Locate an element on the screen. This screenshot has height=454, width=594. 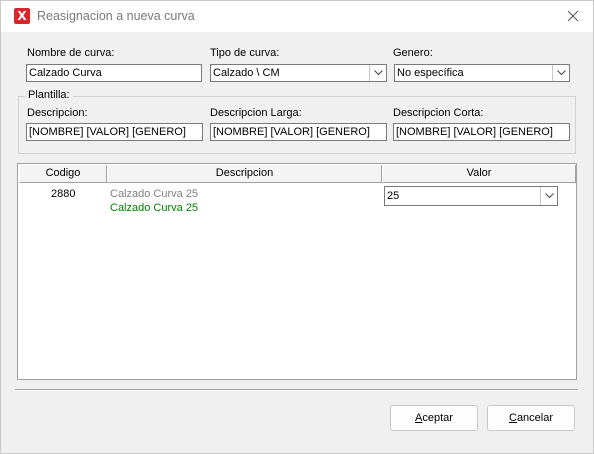
descripcion-corta-field: [NOMBRE] [VALOR] [GENERO] is located at coordinates (481, 132).